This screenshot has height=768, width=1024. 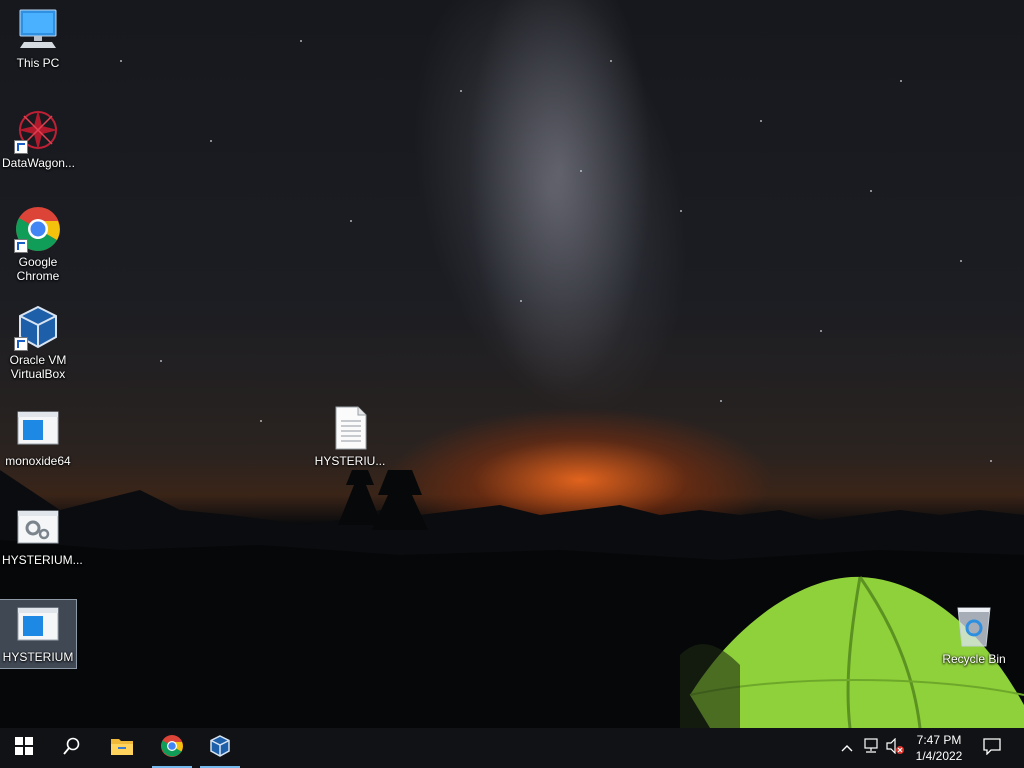 What do you see at coordinates (512, 748) in the screenshot?
I see `taskbar: 7:47 PM 1/4/2022` at bounding box center [512, 748].